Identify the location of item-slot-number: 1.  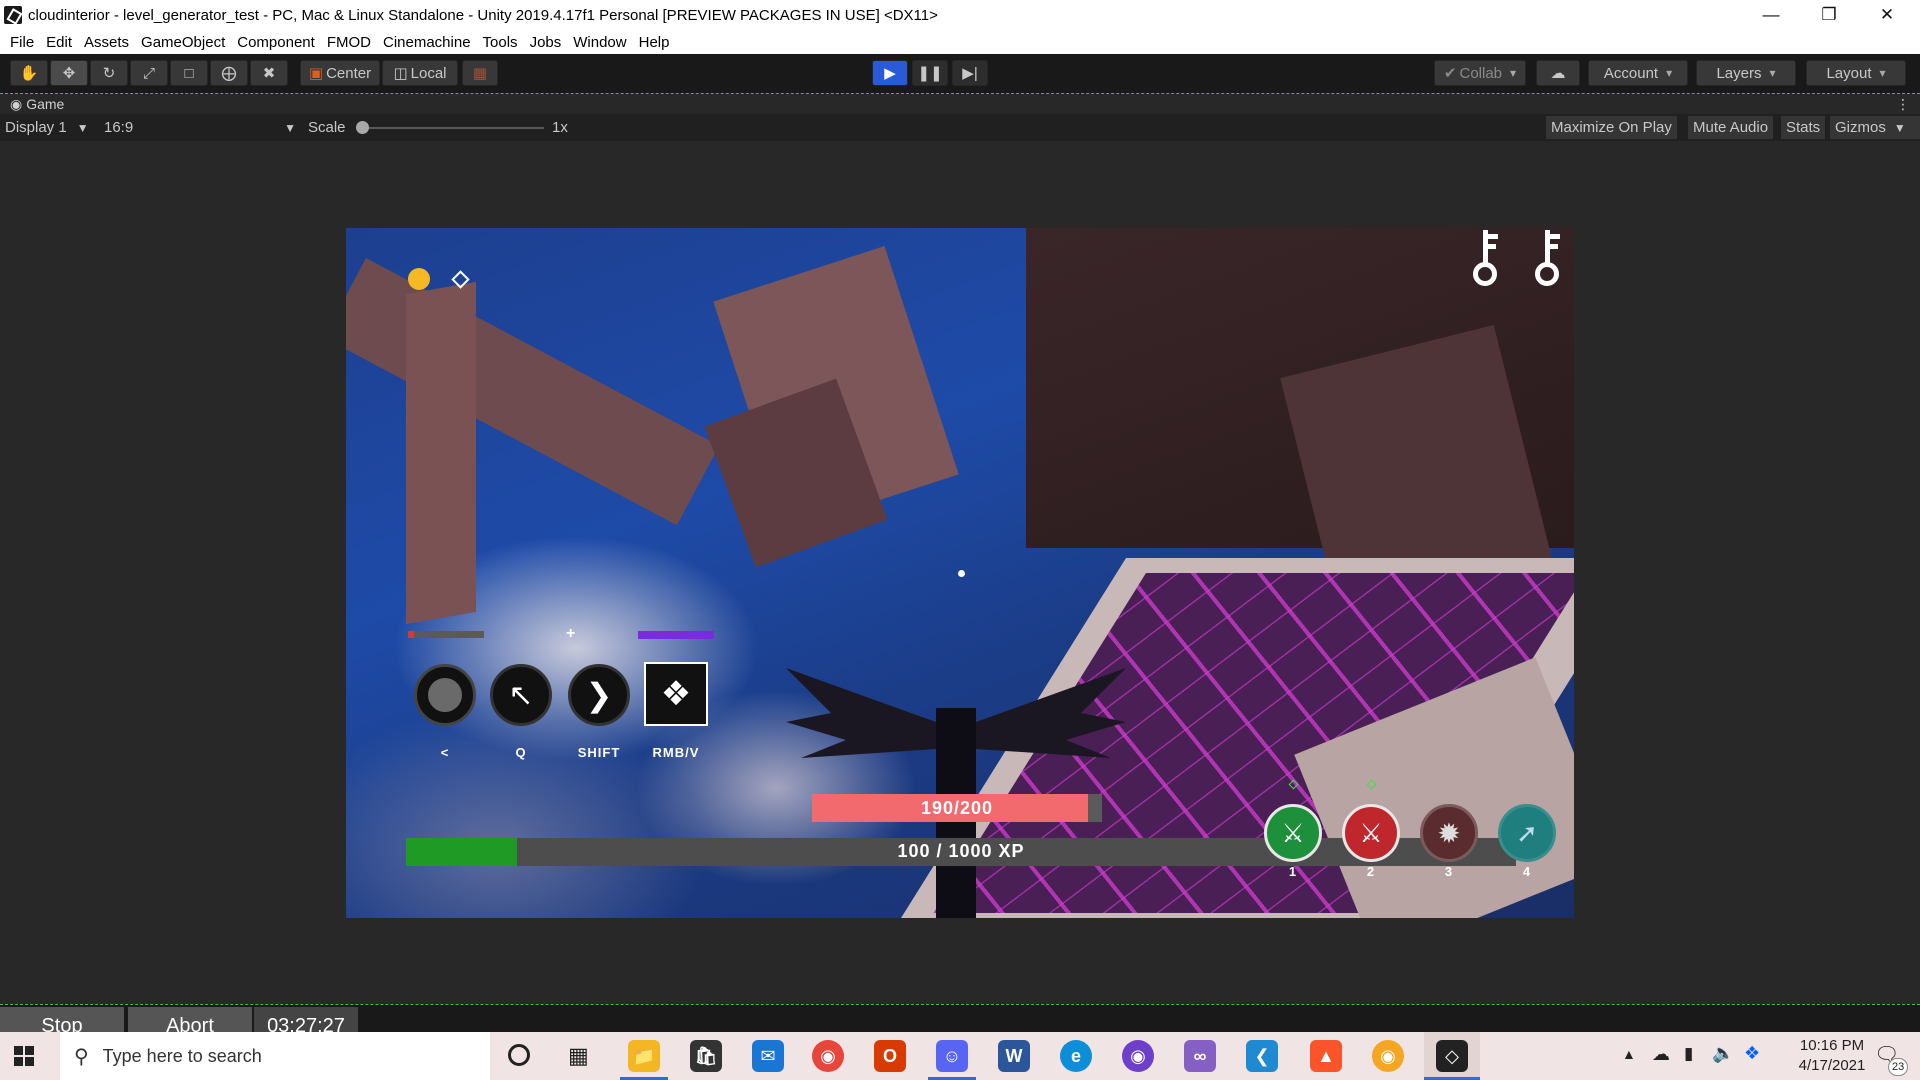
(1293, 871).